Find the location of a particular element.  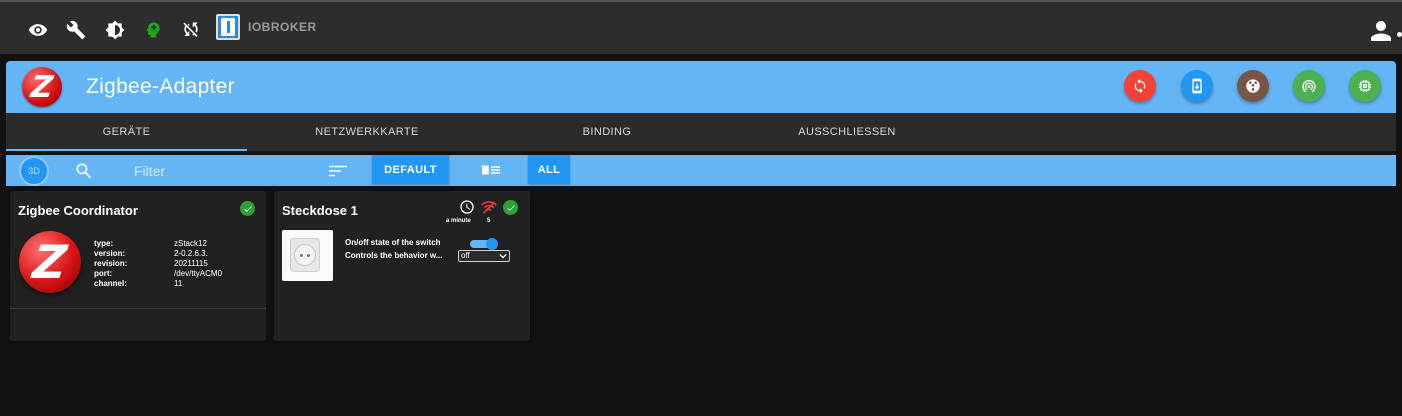

zigbee-device-image: Z is located at coordinates (50, 262).